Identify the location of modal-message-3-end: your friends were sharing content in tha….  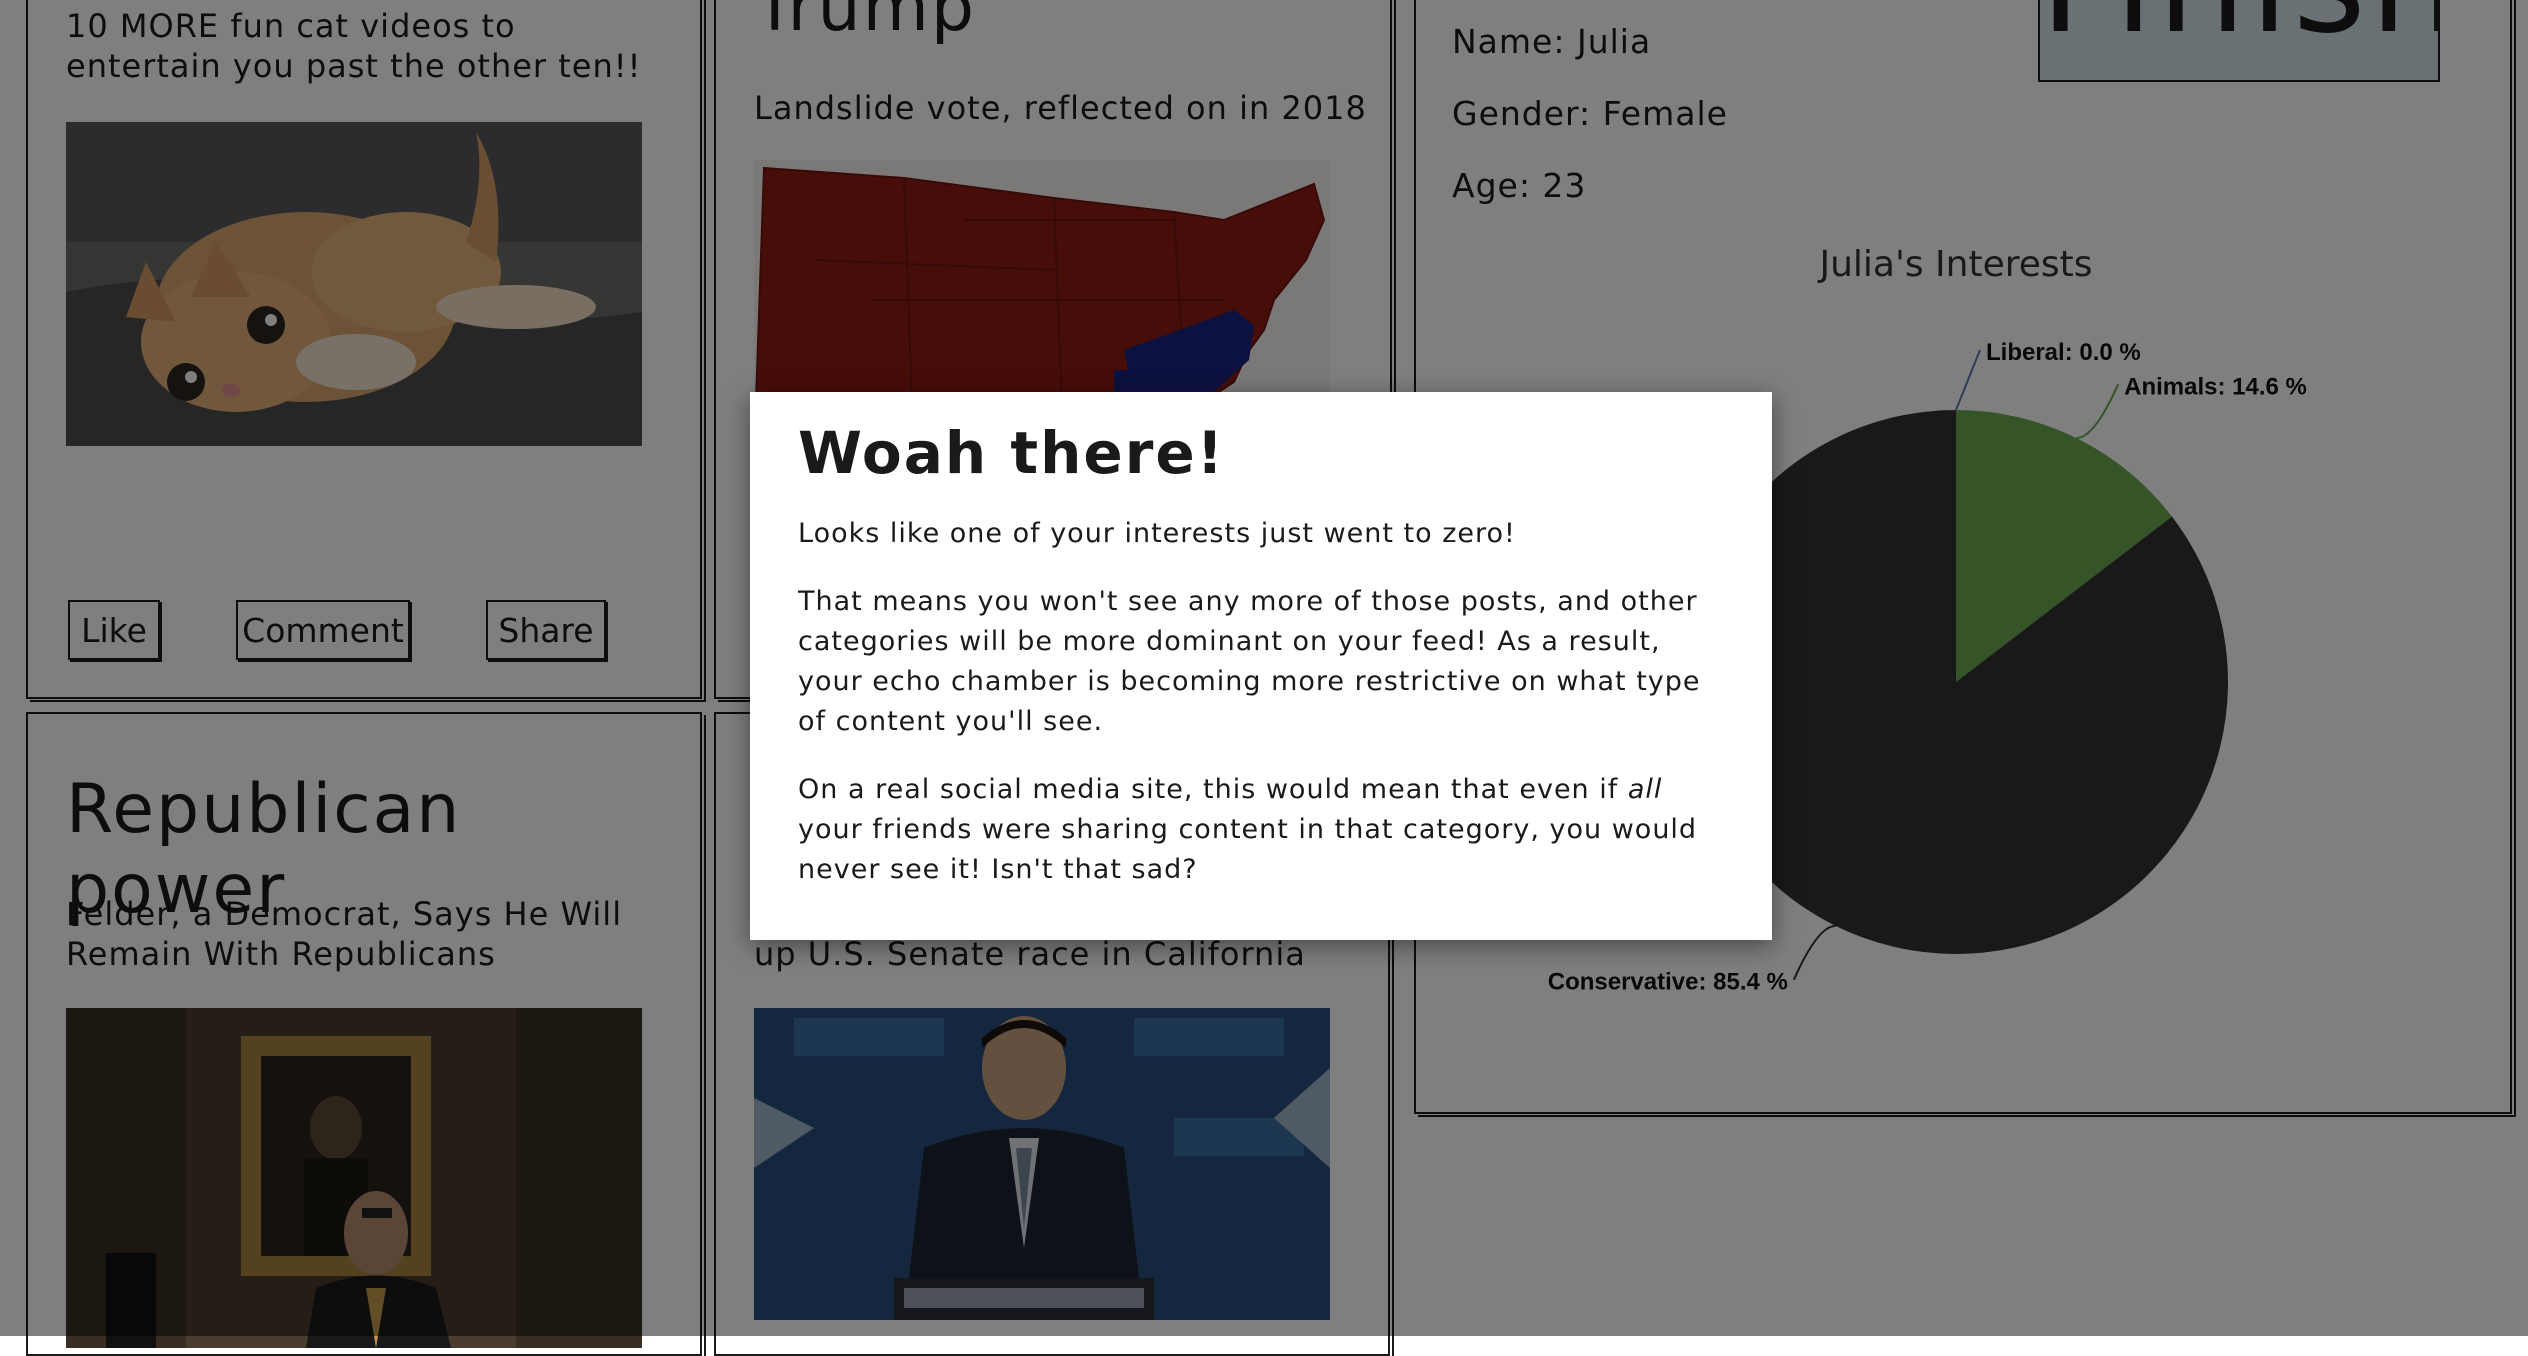
(1248, 849).